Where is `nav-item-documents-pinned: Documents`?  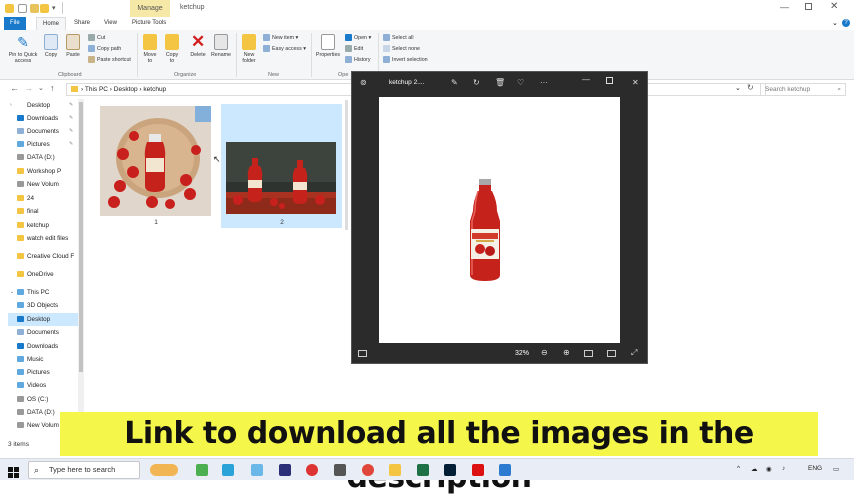 nav-item-documents-pinned: Documents is located at coordinates (43, 131).